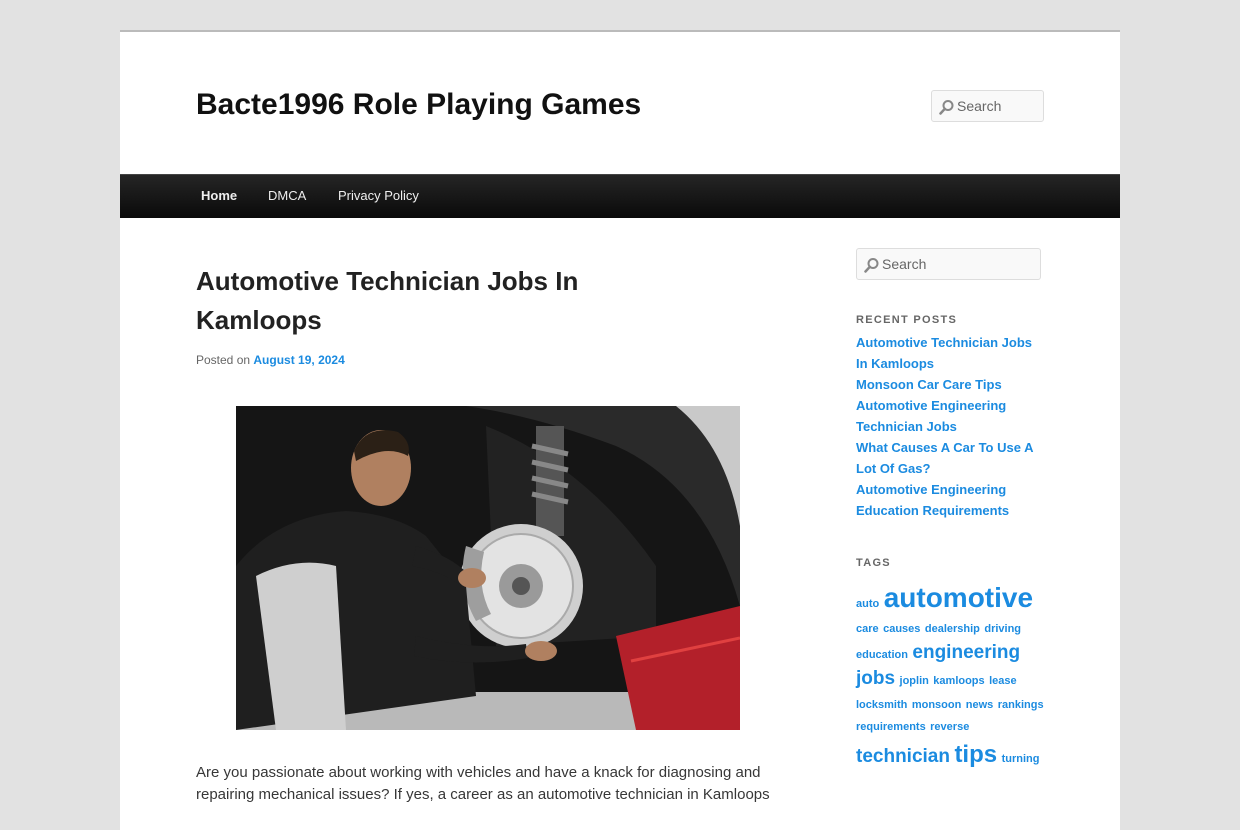 The height and width of the screenshot is (830, 1240). What do you see at coordinates (418, 105) in the screenshot?
I see `site-title: Bacte1996 Role Playing Games` at bounding box center [418, 105].